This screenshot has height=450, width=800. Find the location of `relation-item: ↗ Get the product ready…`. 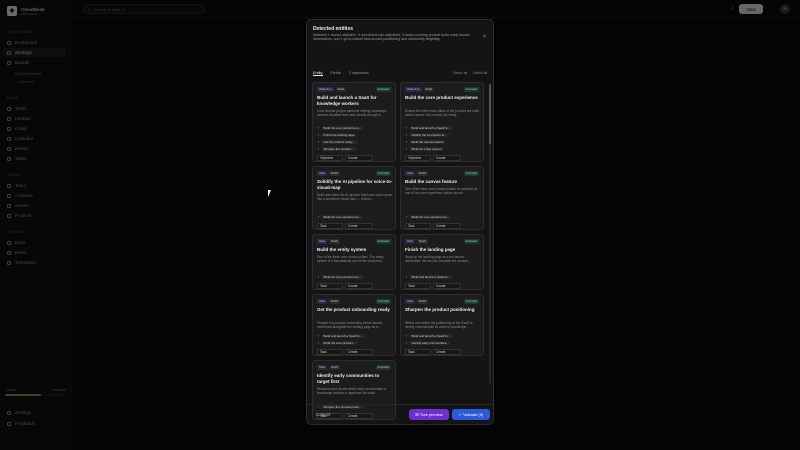

relation-item: ↗ Get the product ready… is located at coordinates (355, 142).